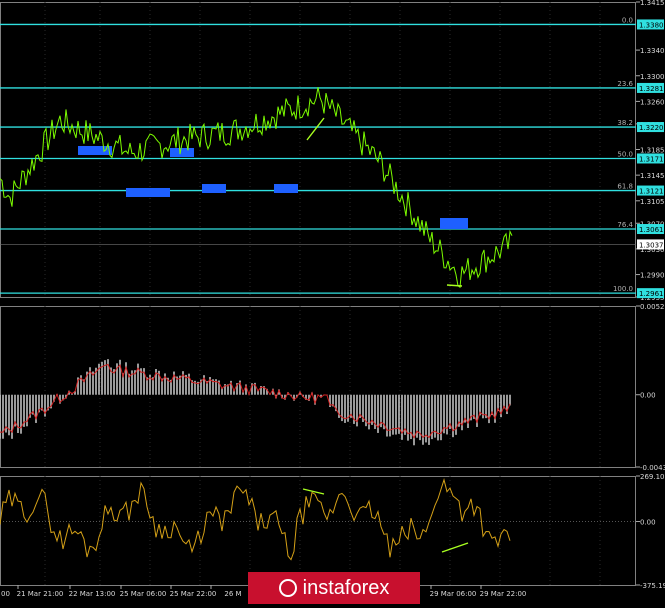 The image size is (665, 608). I want to click on fibo-level-label: 50.0, so click(625, 154).